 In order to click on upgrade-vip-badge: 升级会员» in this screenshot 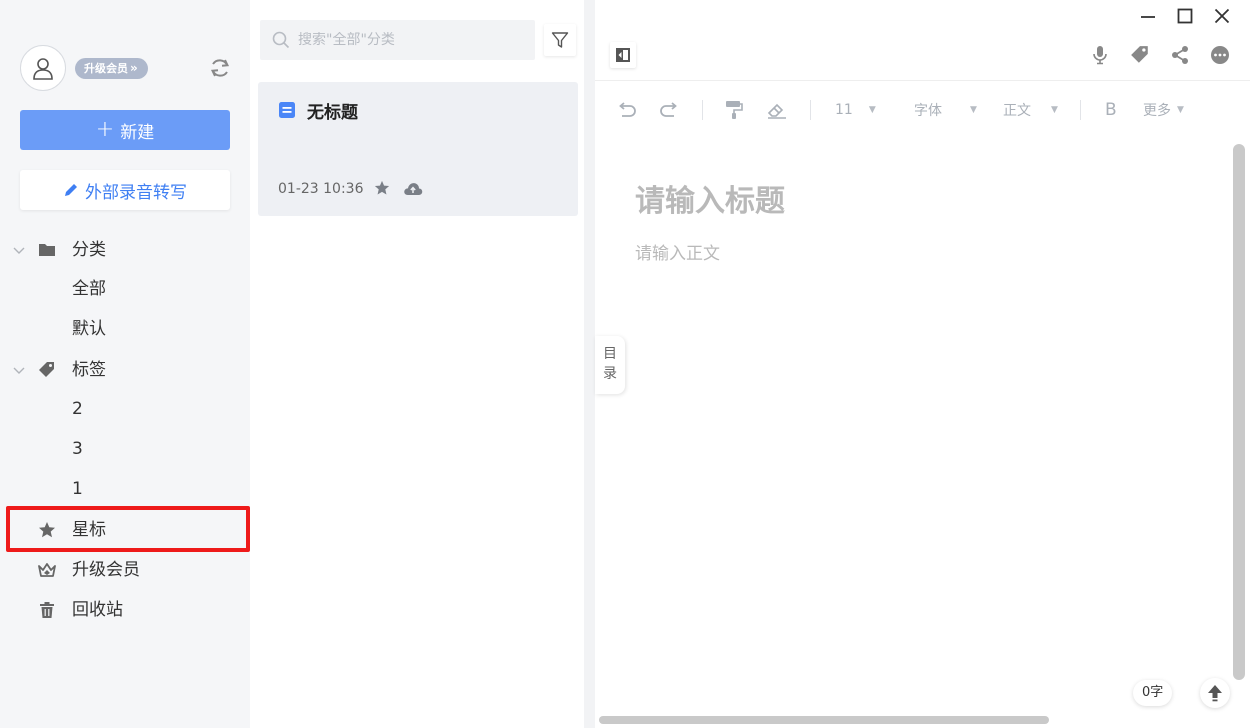, I will do `click(111, 68)`.